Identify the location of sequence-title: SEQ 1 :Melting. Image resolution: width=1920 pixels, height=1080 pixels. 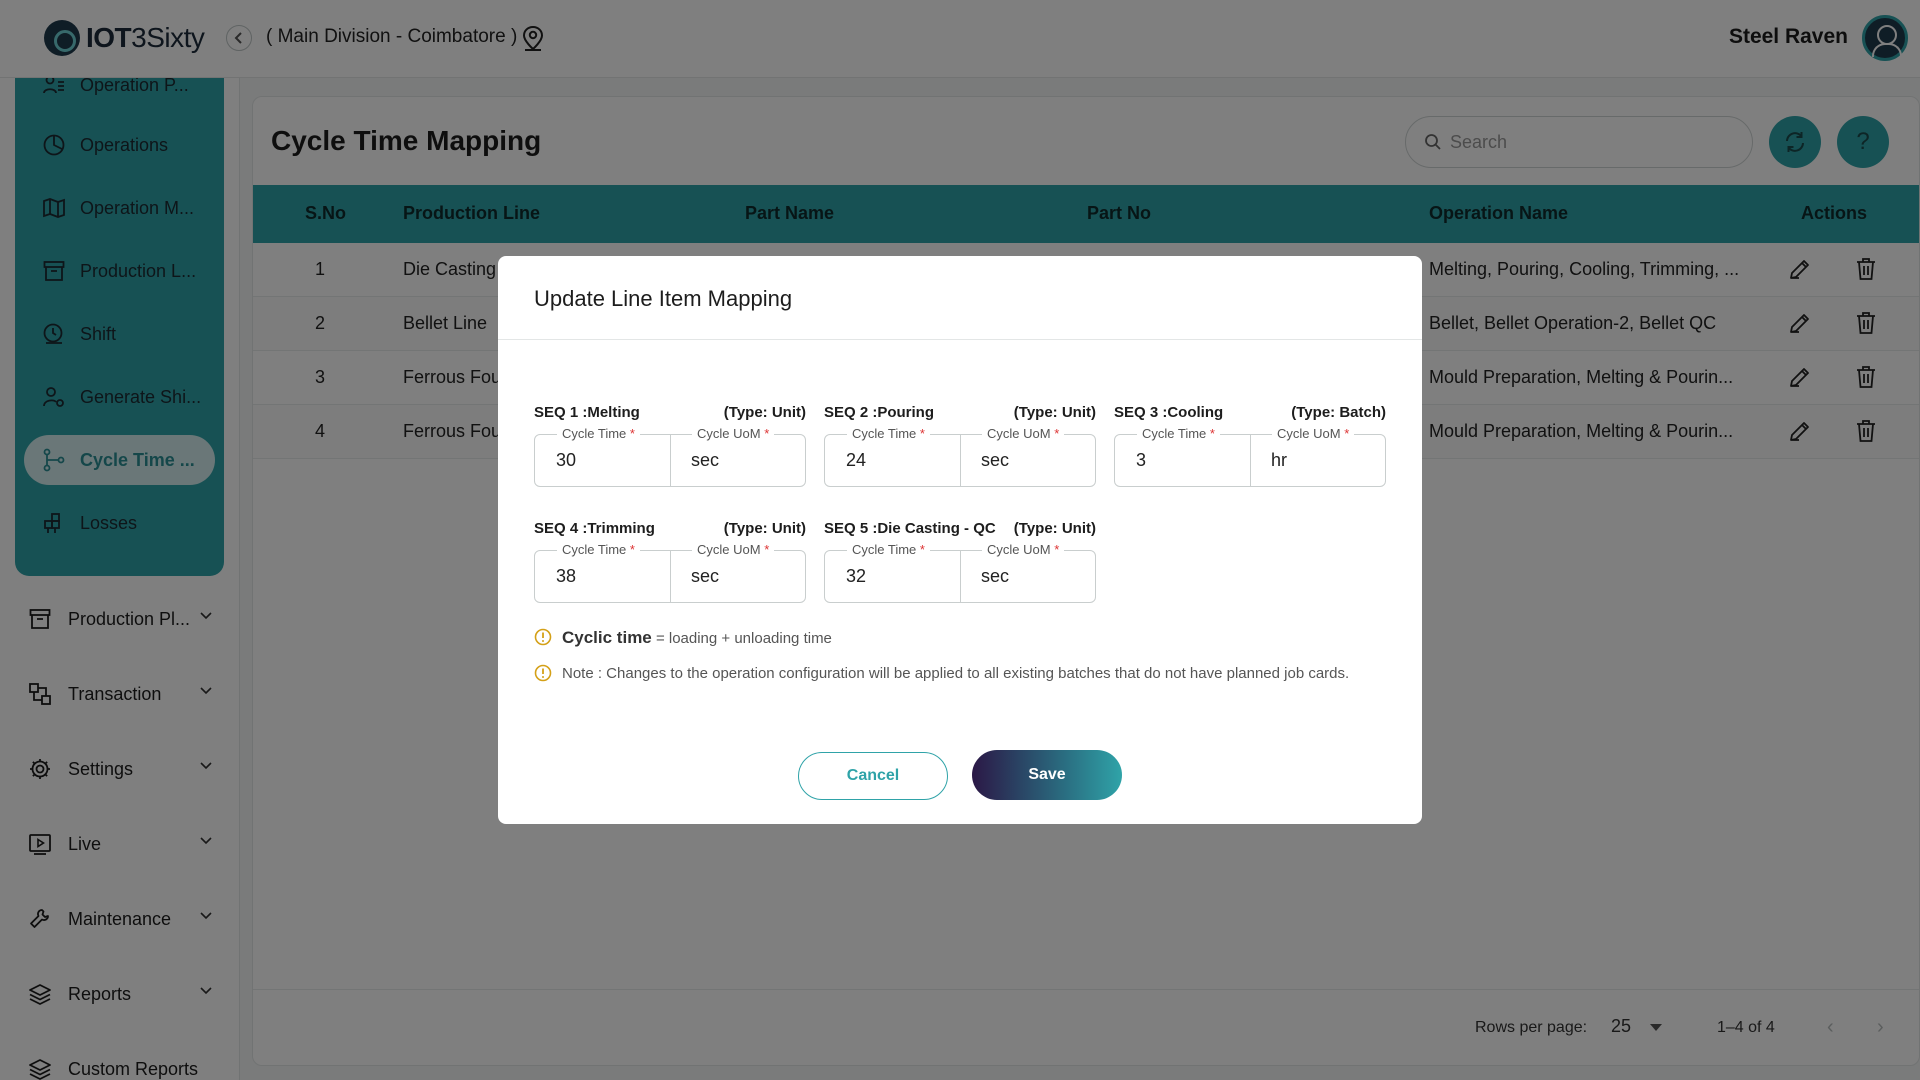
(587, 412).